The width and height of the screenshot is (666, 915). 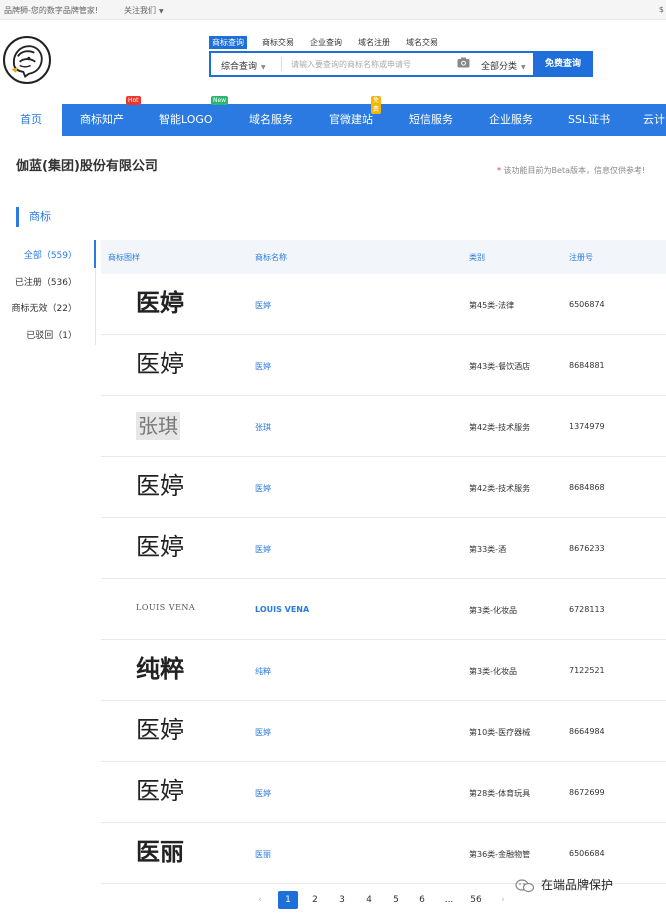 I want to click on table-row: 医婷 医婷 第43类-餐饮酒店 8684881, so click(x=383, y=365).